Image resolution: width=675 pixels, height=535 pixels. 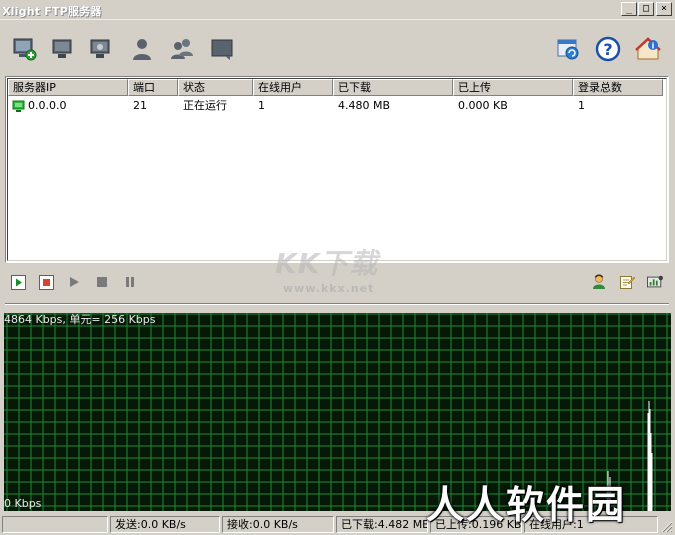 What do you see at coordinates (278, 524) in the screenshot?
I see `status-recv-rate: 接收:0.0 KB/s` at bounding box center [278, 524].